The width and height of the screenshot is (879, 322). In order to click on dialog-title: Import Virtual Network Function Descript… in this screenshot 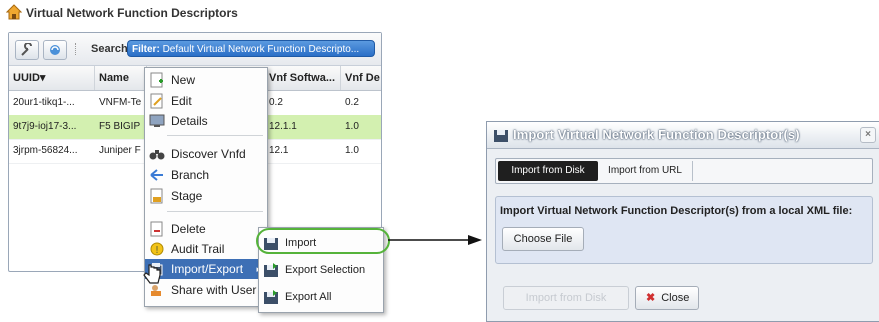, I will do `click(656, 134)`.